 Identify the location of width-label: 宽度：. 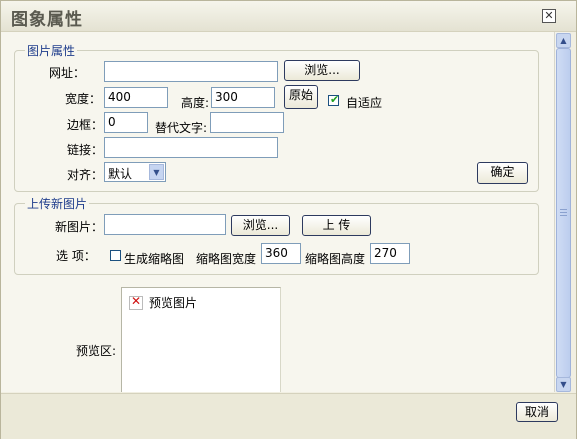
(83, 99).